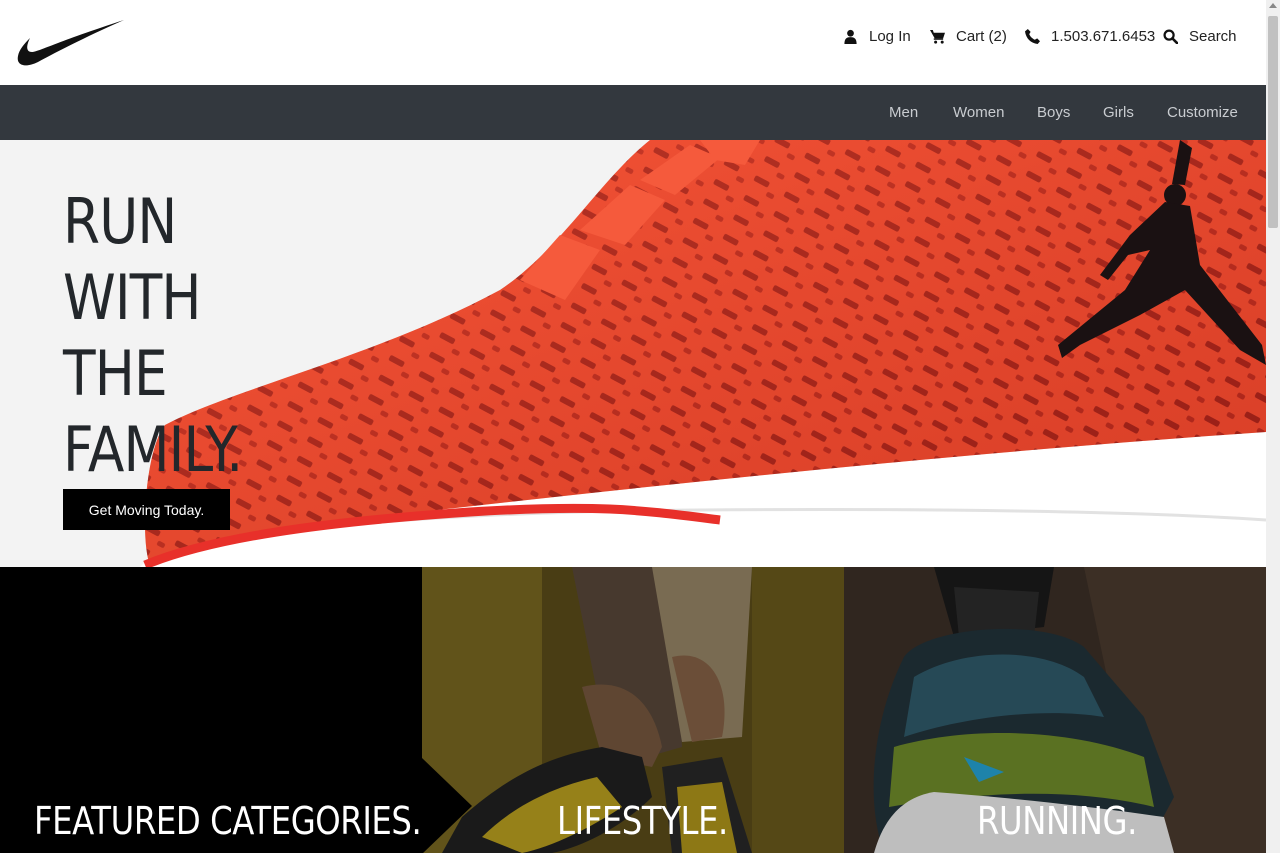 Image resolution: width=1280 pixels, height=853 pixels. Describe the element at coordinates (146, 509) in the screenshot. I see `get-moving-button: Get Moving Today.` at that location.